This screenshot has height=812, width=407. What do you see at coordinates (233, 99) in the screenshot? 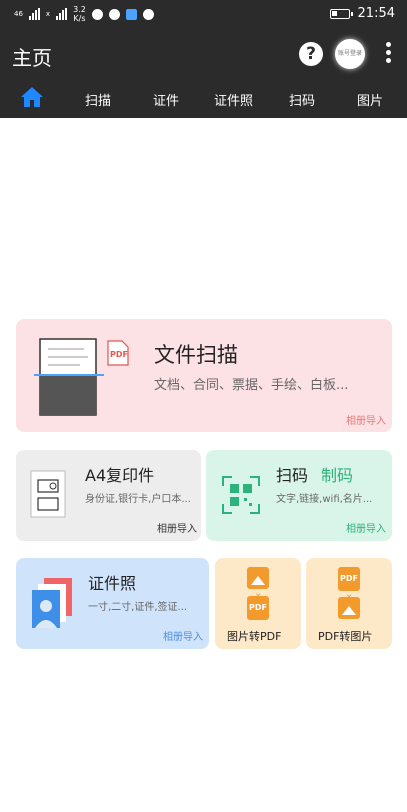
I see `tab-id-photo: 证件照` at bounding box center [233, 99].